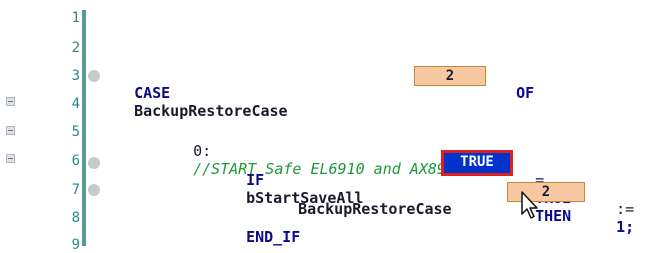  What do you see at coordinates (75, 48) in the screenshot?
I see `line-number: 2` at bounding box center [75, 48].